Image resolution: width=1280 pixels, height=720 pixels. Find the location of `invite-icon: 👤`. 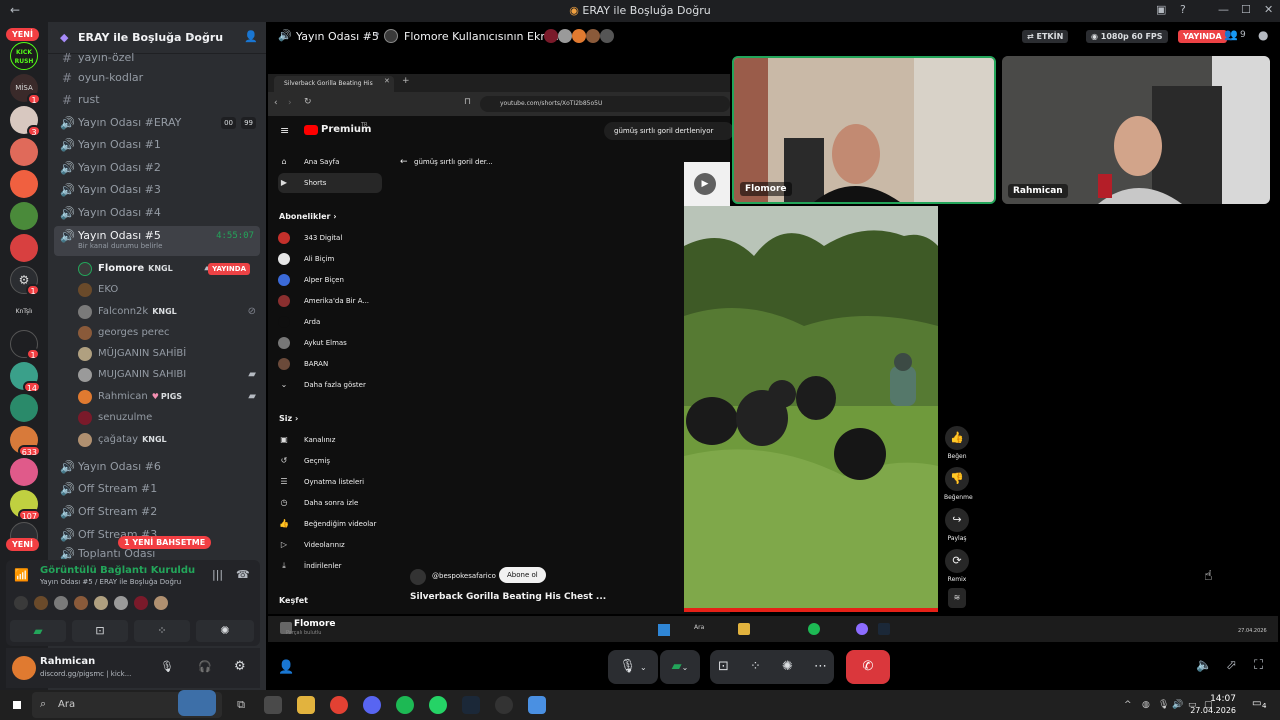

invite-icon: 👤 is located at coordinates (286, 667).